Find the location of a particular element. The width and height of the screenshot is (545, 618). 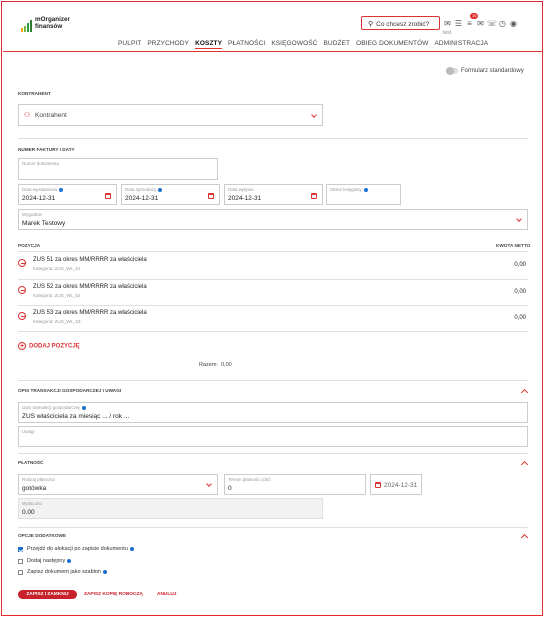

due-date-field: 2024-12-31 is located at coordinates (396, 484).